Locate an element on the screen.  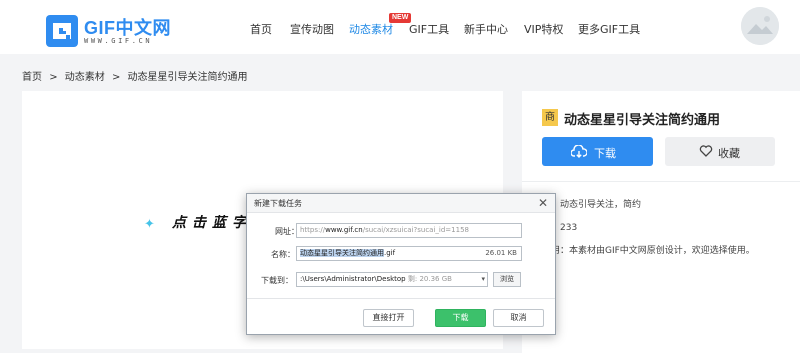
nav-dynamic-materials: 动态素材 is located at coordinates (371, 29).